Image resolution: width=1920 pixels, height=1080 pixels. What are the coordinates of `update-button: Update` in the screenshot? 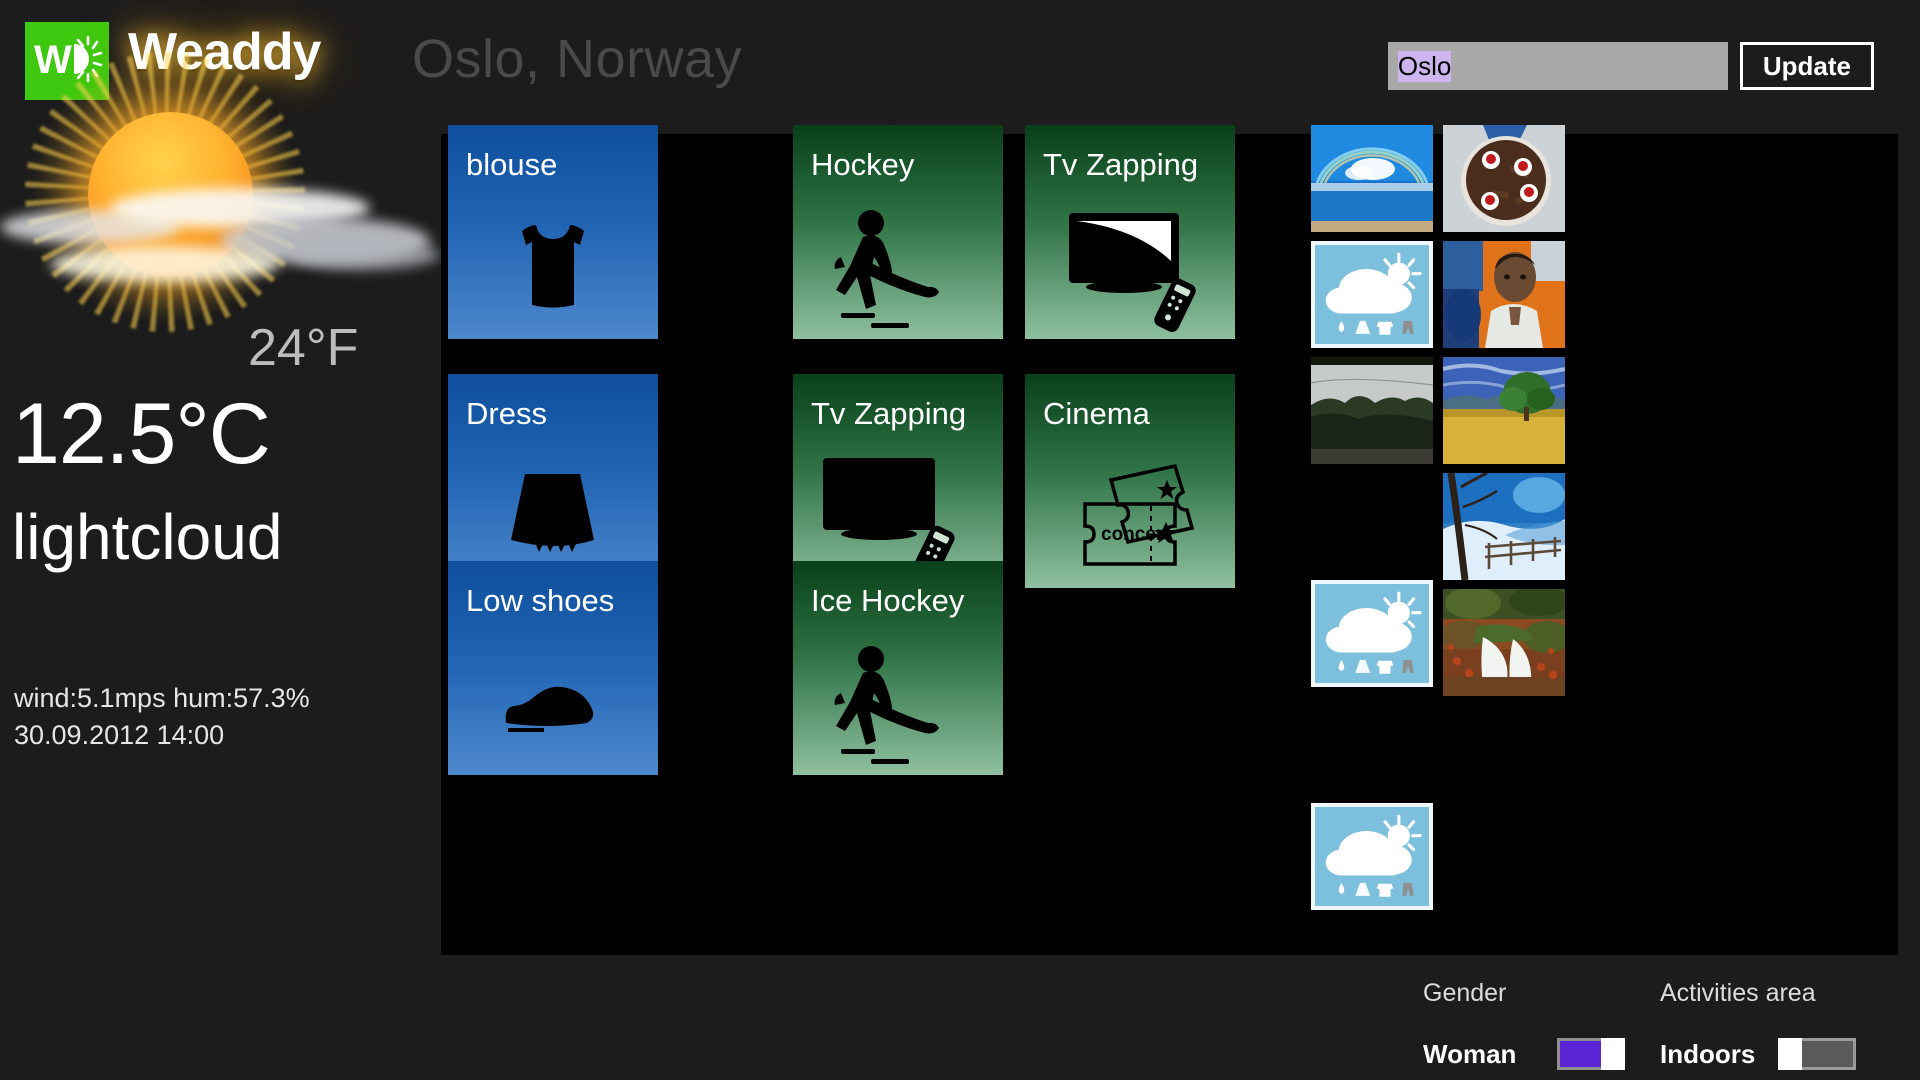 It's located at (1806, 66).